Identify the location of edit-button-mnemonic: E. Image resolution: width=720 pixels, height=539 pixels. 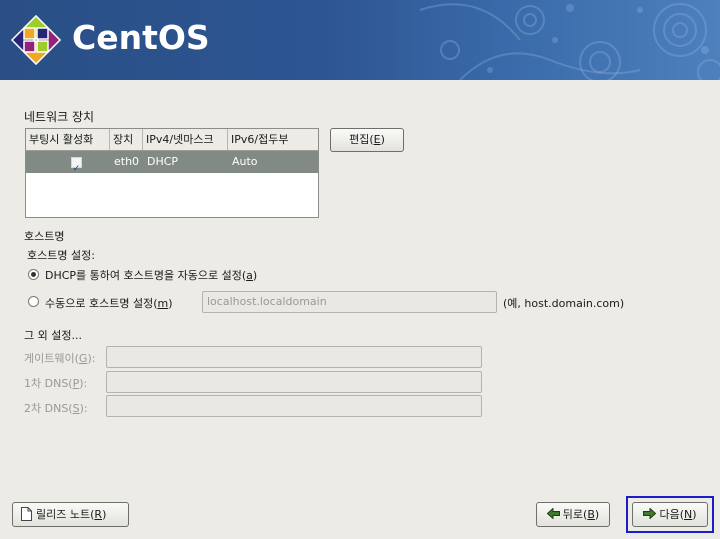
(377, 139).